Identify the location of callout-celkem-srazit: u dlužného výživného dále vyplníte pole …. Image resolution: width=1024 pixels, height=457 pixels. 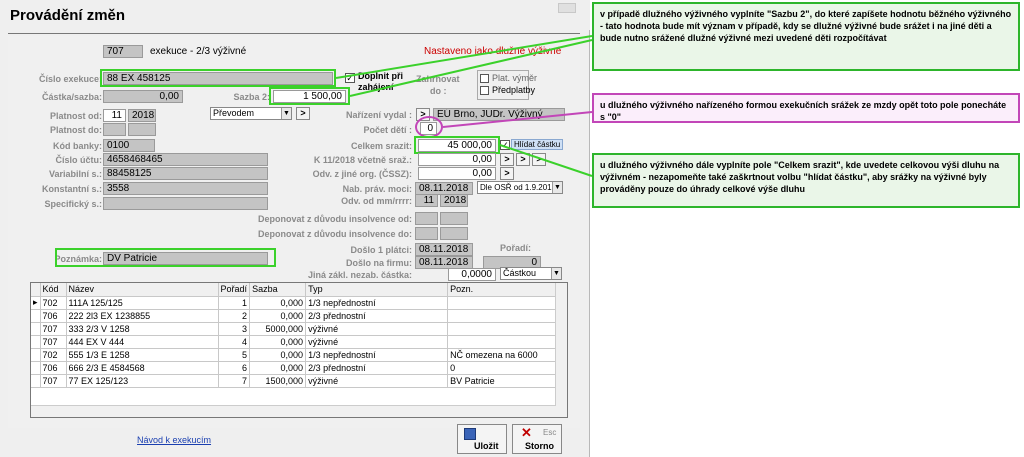
(806, 180).